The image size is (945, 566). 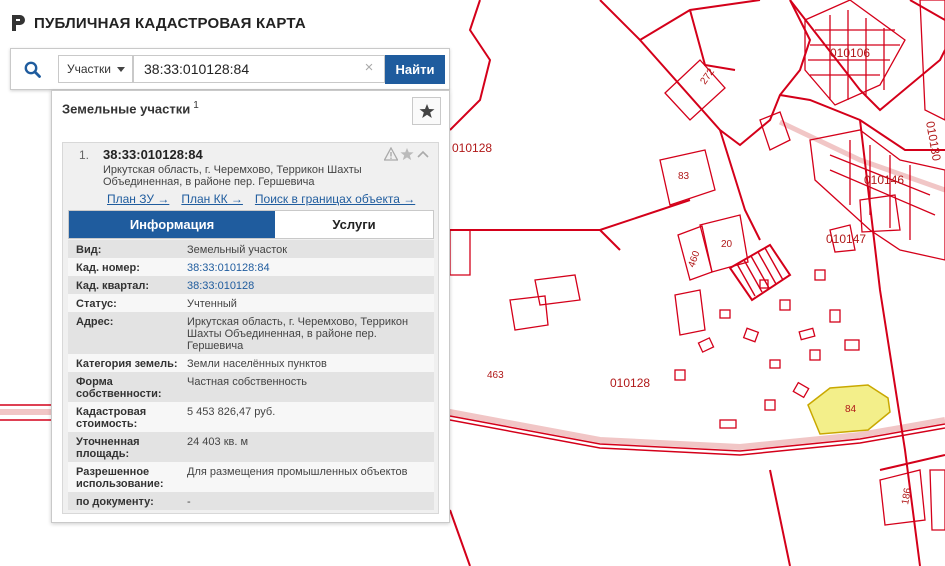 I want to click on property-value: Земли населённых пунктов, so click(x=257, y=364).